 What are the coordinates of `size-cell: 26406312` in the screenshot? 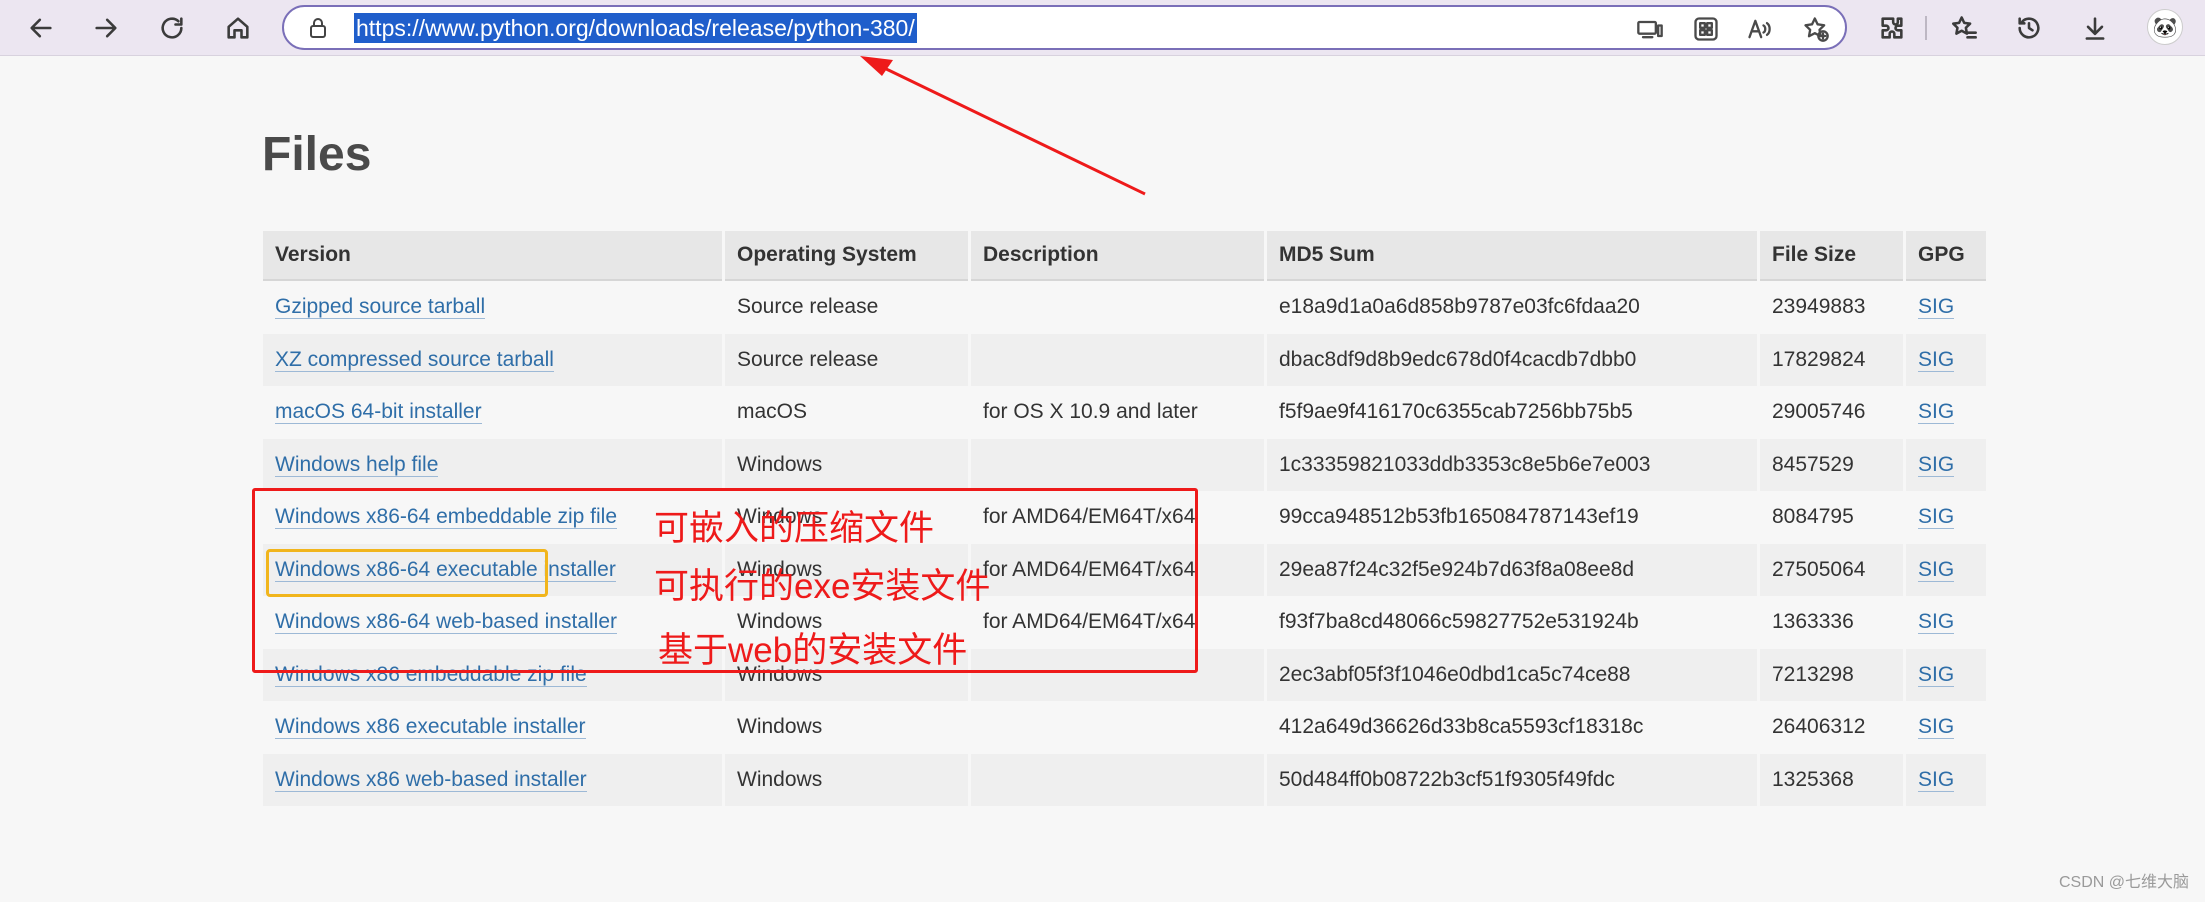 It's located at (1831, 727).